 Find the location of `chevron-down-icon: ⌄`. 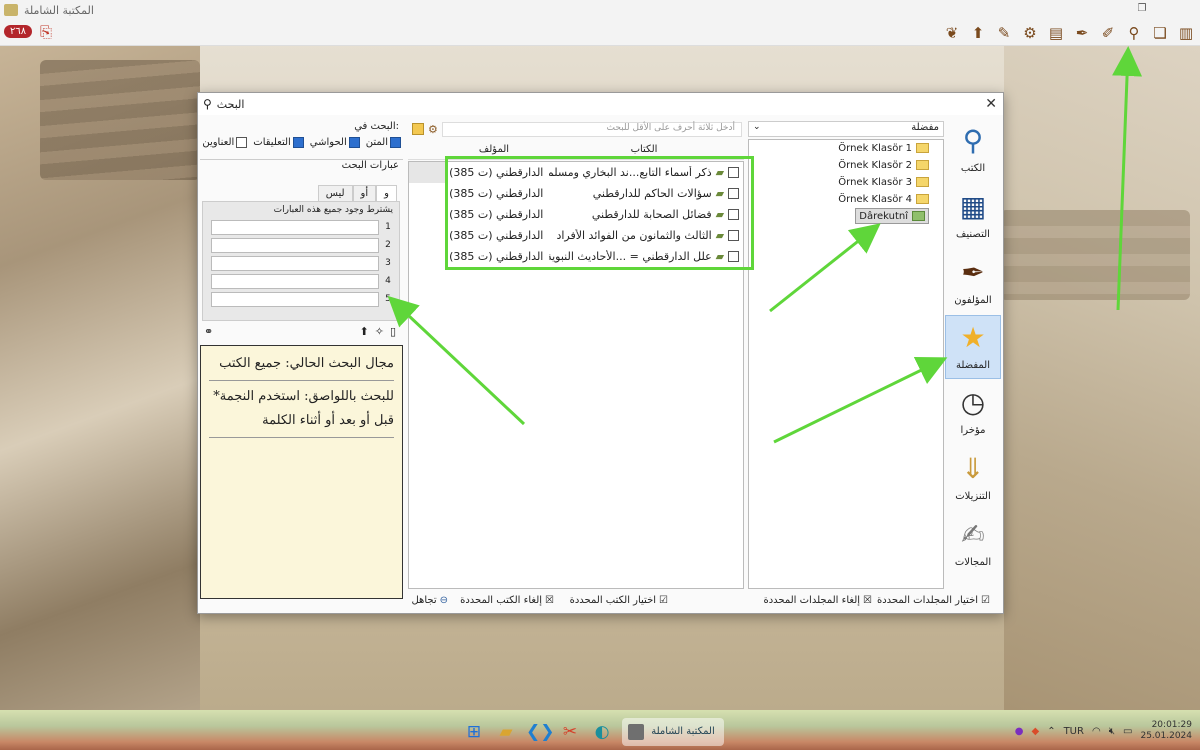

chevron-down-icon: ⌄ is located at coordinates (757, 127).